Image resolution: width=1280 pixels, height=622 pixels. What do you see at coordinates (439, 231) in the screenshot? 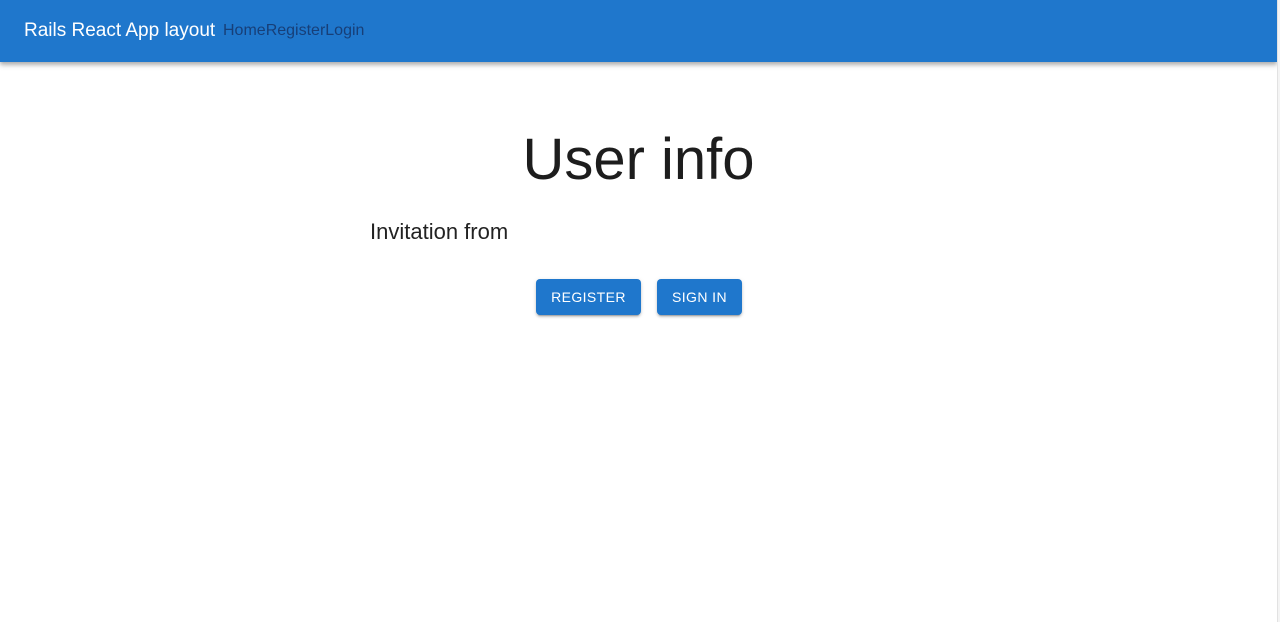
I see `invitation-text: Invitation from` at bounding box center [439, 231].